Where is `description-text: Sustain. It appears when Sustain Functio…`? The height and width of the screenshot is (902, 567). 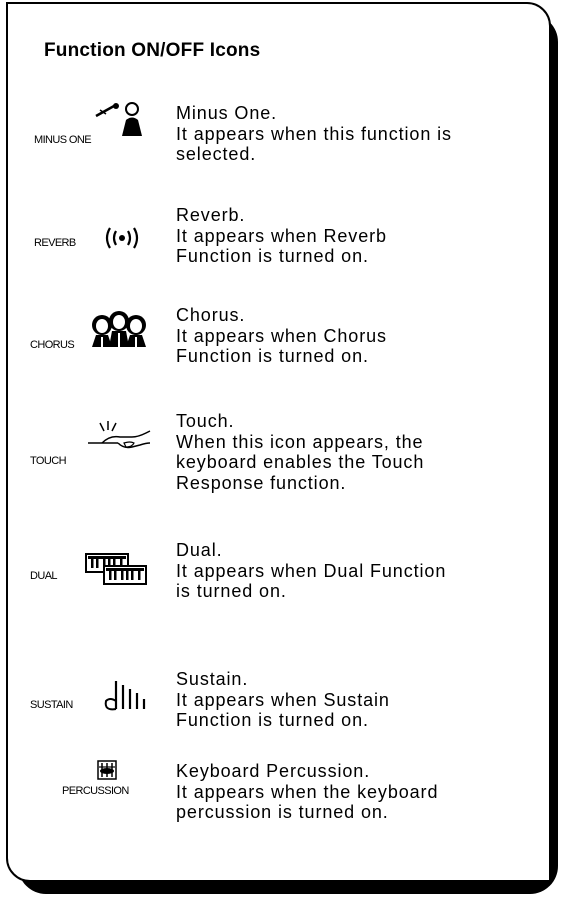
description-text: Sustain. It appears when Sustain Functio… is located at coordinates (283, 699).